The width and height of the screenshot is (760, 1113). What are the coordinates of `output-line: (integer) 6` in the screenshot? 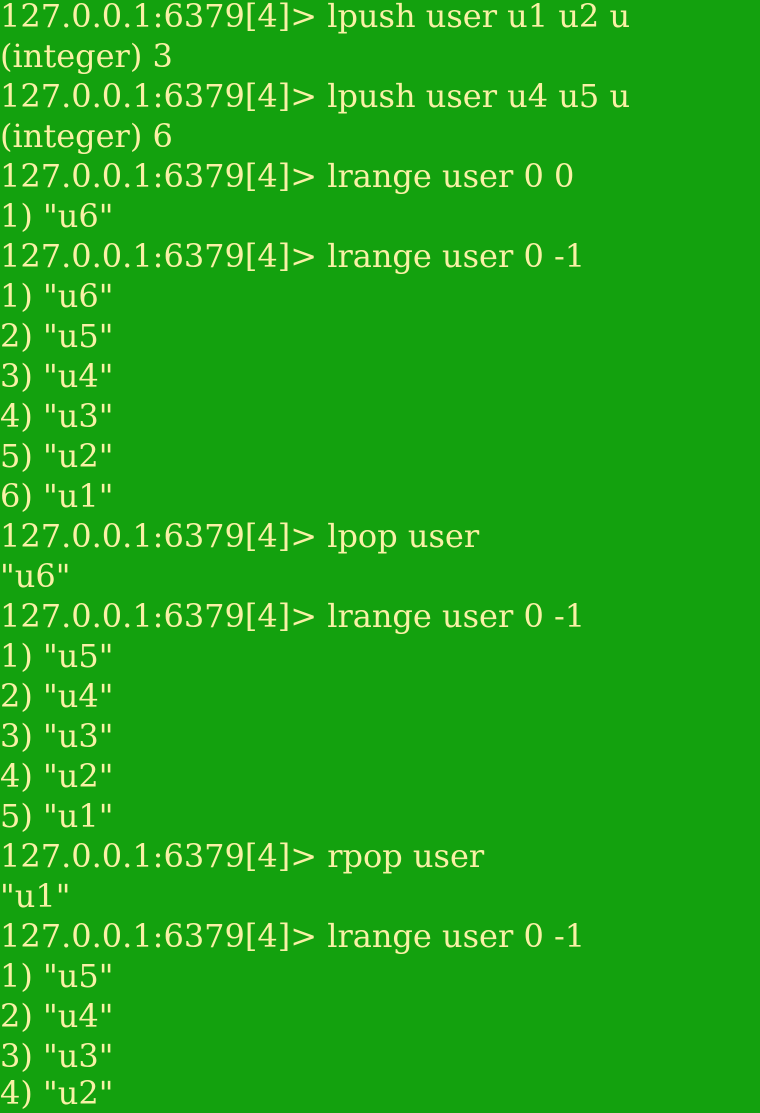 It's located at (86, 136).